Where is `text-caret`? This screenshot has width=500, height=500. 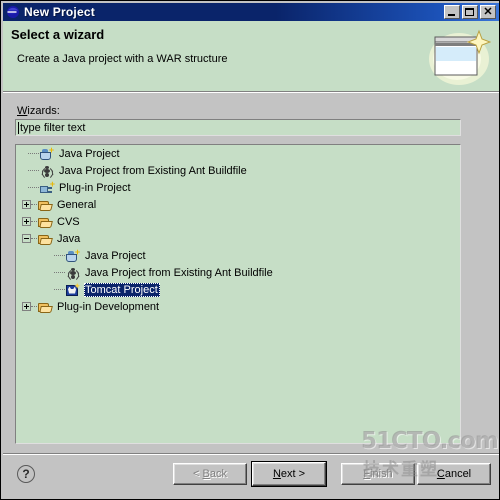 text-caret is located at coordinates (18, 127).